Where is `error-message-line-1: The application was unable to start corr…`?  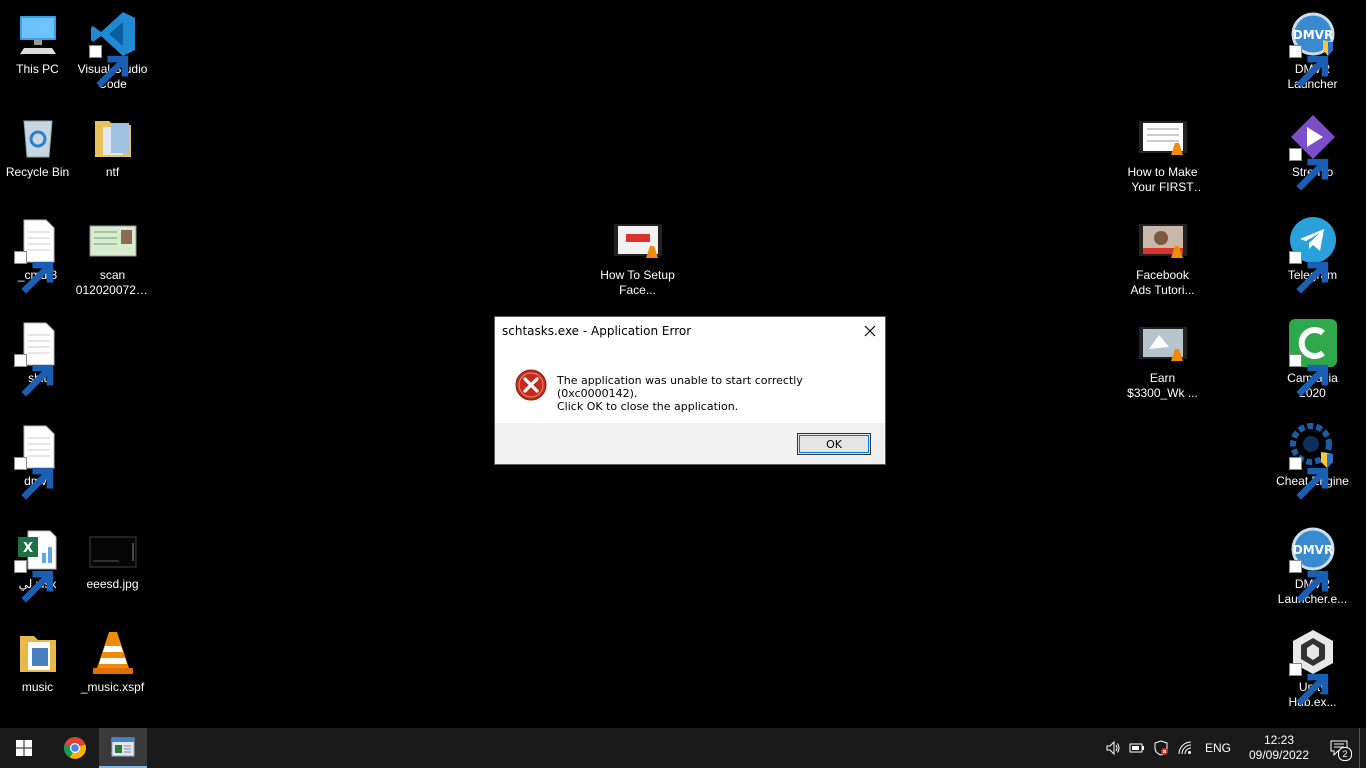 error-message-line-1: The application was unable to start corr… is located at coordinates (680, 387).